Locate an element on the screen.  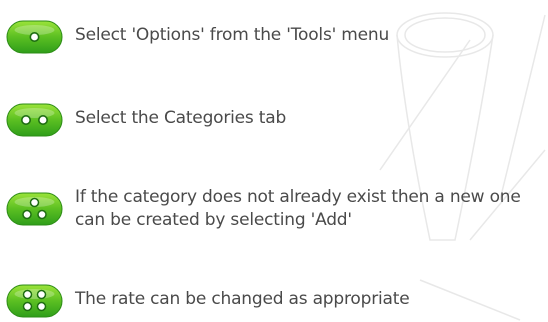
step-2: Select the Categories tab is located at coordinates (265, 120).